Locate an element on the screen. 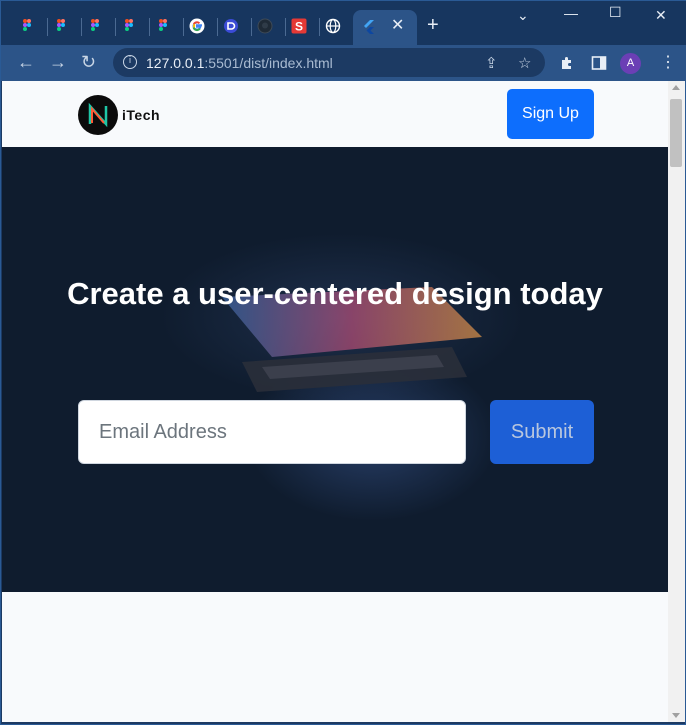 The width and height of the screenshot is (686, 725). back-icon: ← is located at coordinates (26, 62).